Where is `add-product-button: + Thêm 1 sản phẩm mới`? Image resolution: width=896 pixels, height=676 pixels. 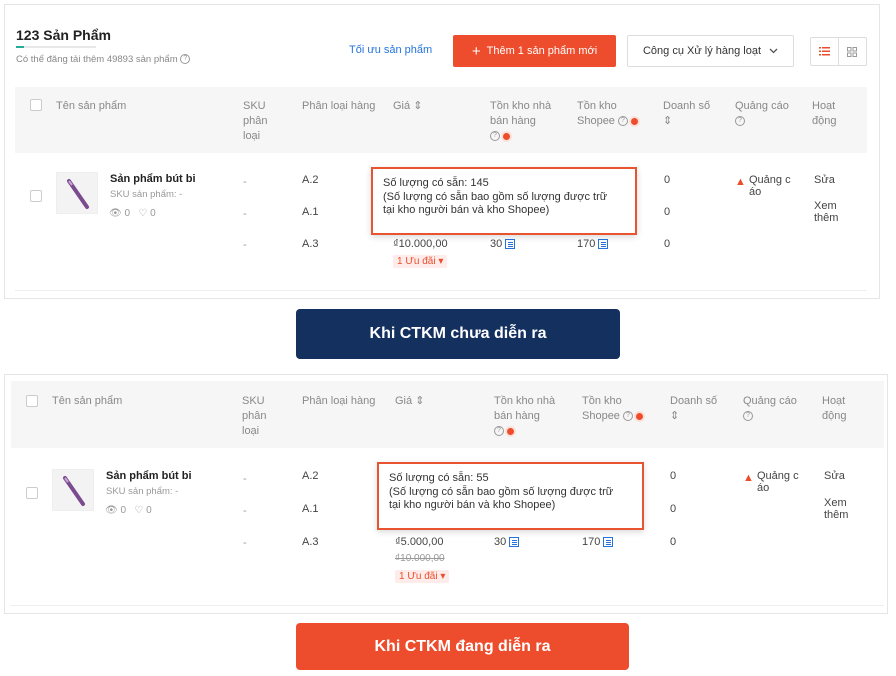 add-product-button: + Thêm 1 sản phẩm mới is located at coordinates (534, 51).